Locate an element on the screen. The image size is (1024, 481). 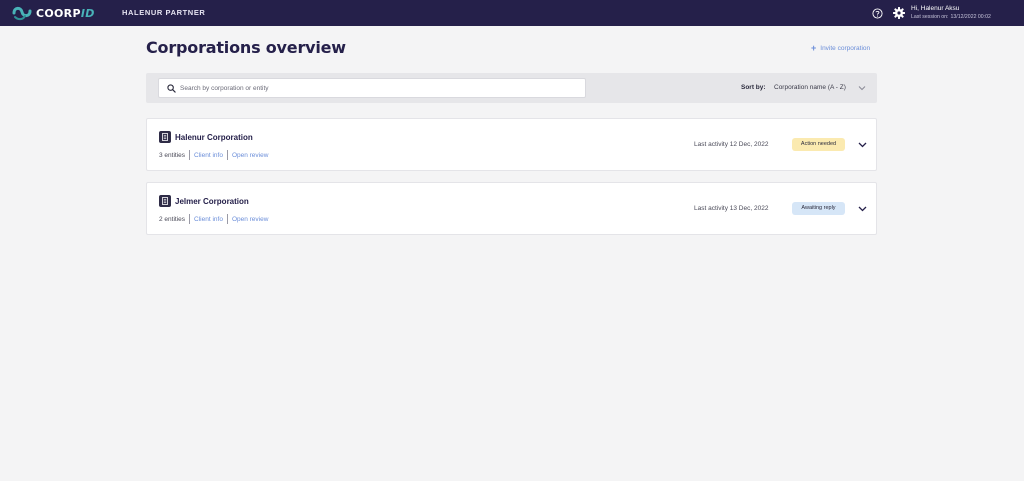
corporation-name: Halenur Corporation is located at coordinates (214, 137).